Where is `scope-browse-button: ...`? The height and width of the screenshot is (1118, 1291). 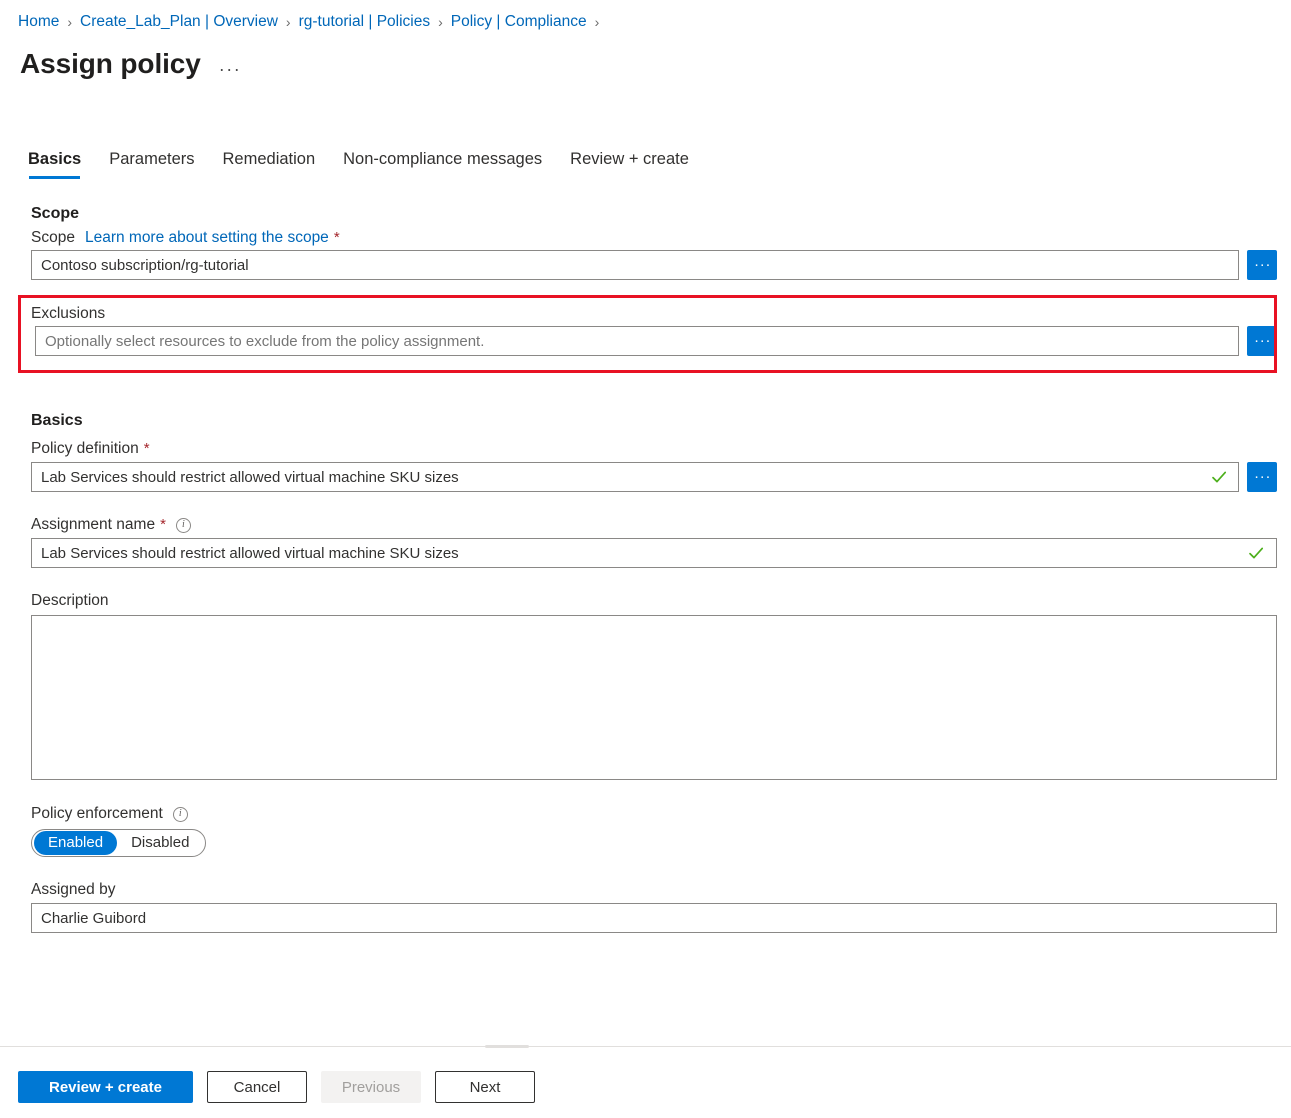 scope-browse-button: ... is located at coordinates (1262, 265).